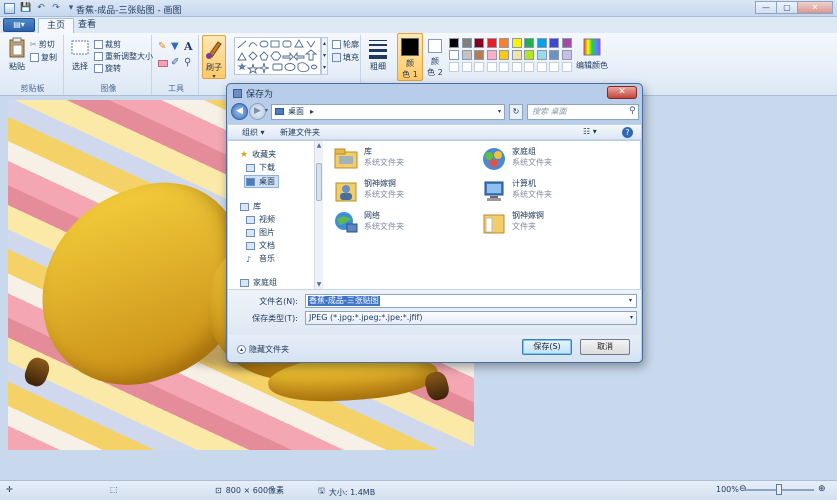 This screenshot has height=500, width=837. Describe the element at coordinates (261, 181) in the screenshot. I see `nav-desktop: 桌面` at that location.